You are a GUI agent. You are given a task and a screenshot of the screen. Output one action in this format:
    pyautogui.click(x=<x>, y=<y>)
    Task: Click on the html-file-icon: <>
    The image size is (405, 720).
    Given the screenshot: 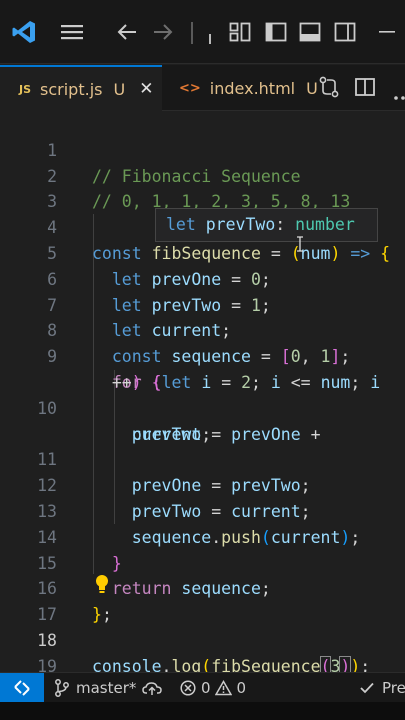 What is the action you would take?
    pyautogui.click(x=190, y=88)
    